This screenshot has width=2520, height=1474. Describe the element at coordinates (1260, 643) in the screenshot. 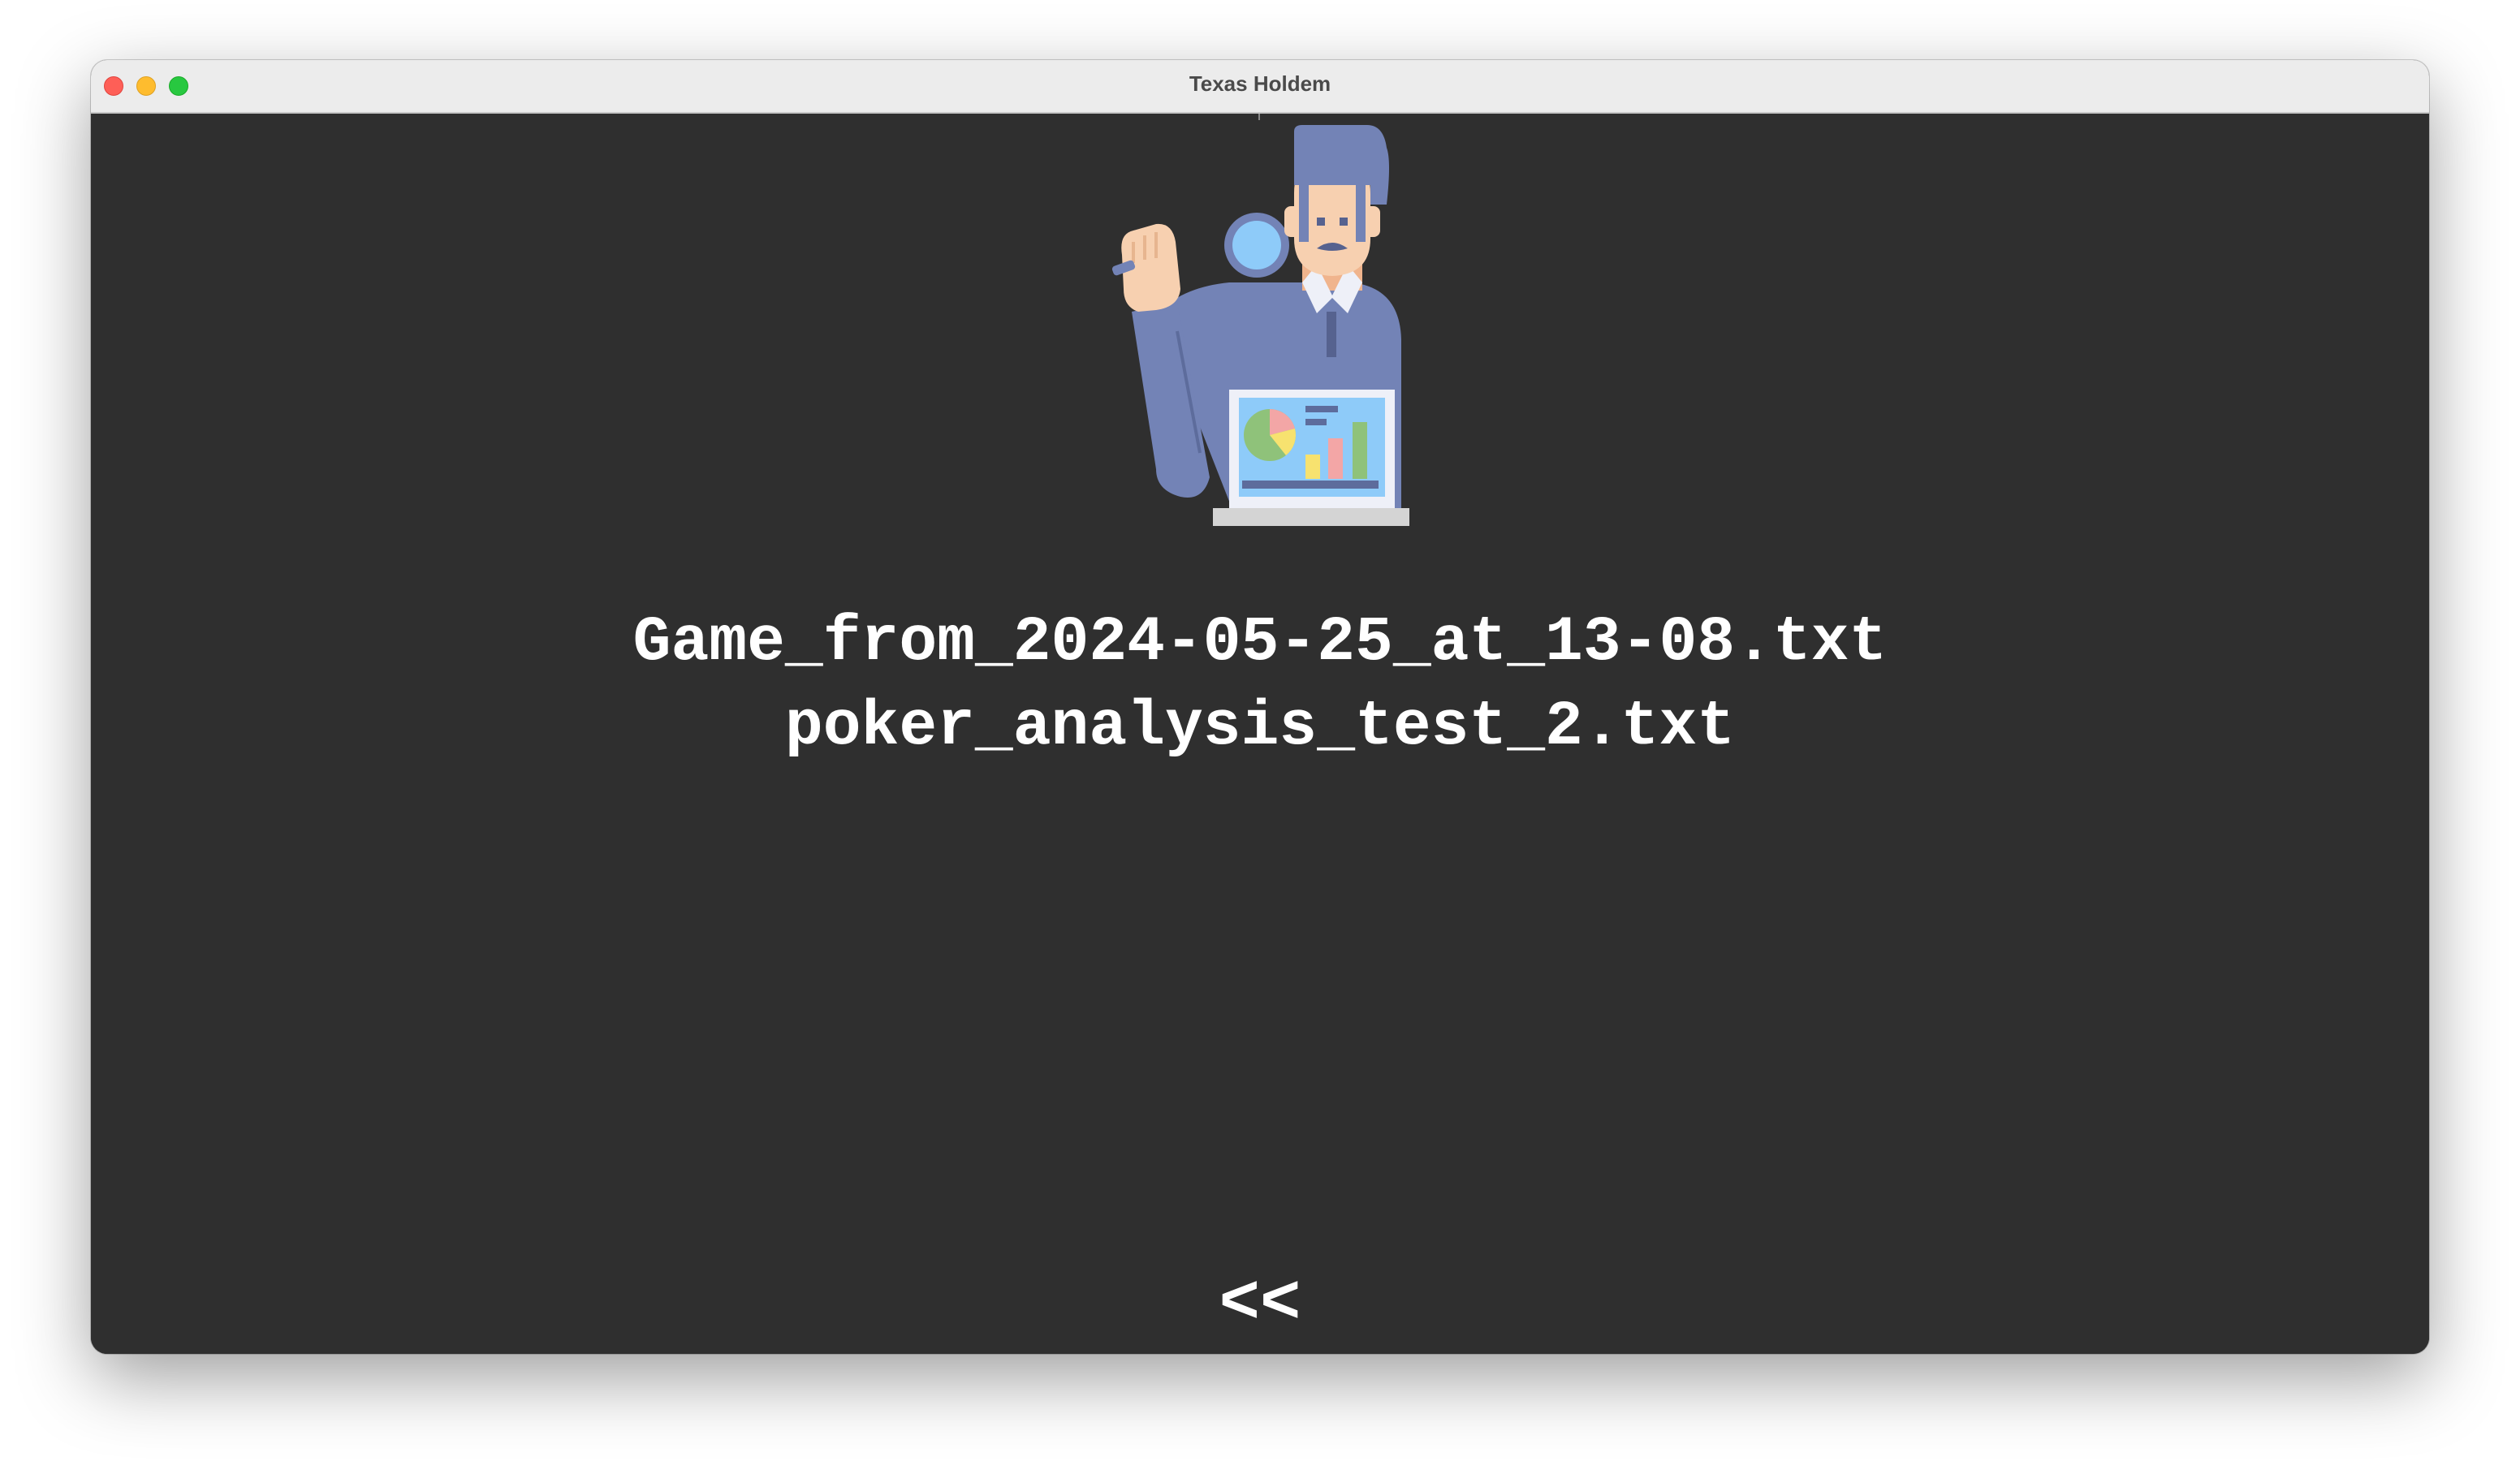

I see `file-item-game-from-2024-05-25: Game_from_2024-05-25_at_13-08.txt` at that location.